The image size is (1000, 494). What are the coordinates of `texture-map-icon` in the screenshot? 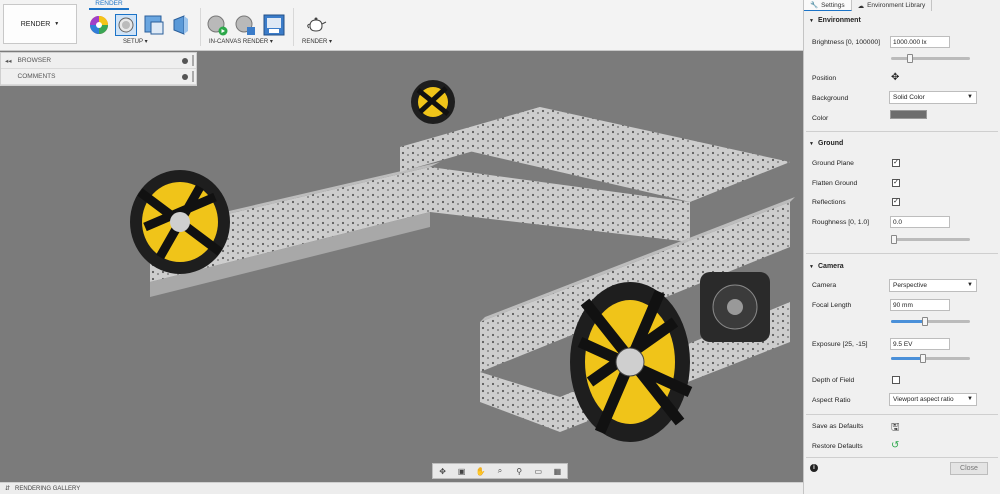 It's located at (154, 25).